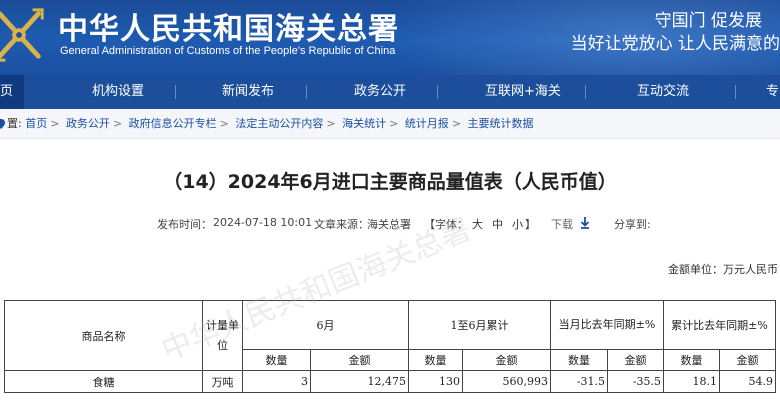 Image resolution: width=780 pixels, height=402 pixels. What do you see at coordinates (446, 224) in the screenshot?
I see `font-size-label: 【字体：` at bounding box center [446, 224].